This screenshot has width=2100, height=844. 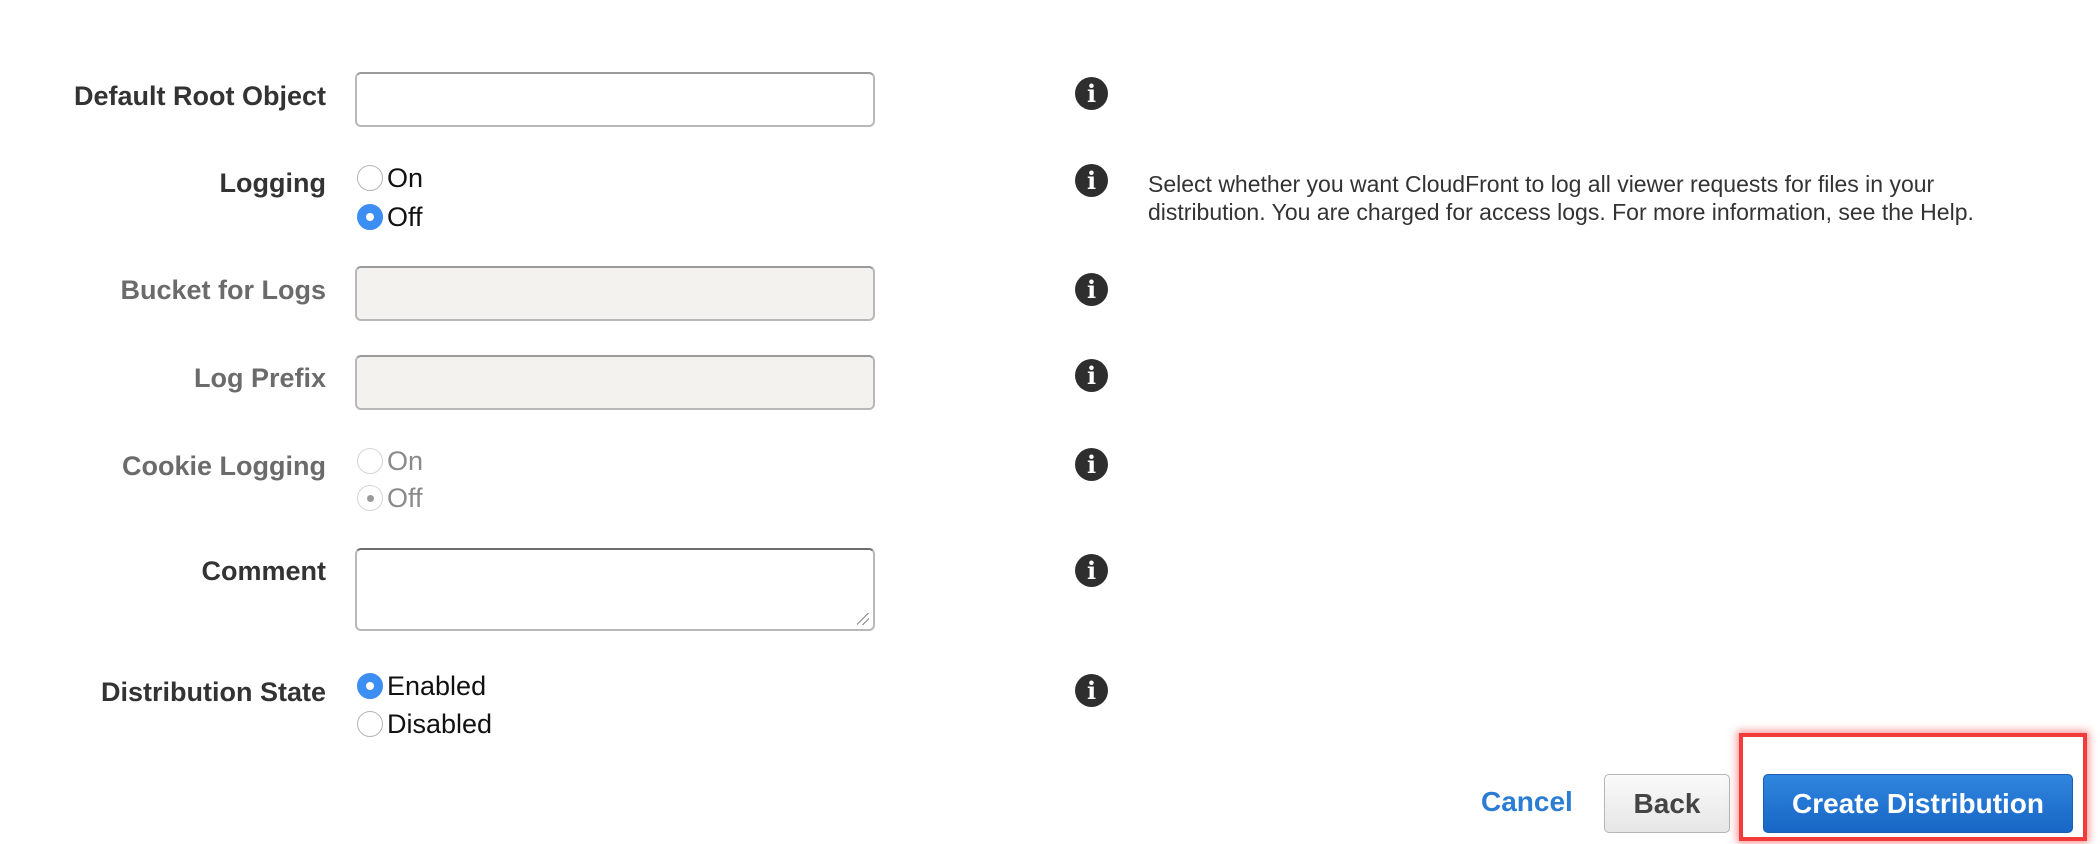 I want to click on log-prefix-input, so click(x=615, y=382).